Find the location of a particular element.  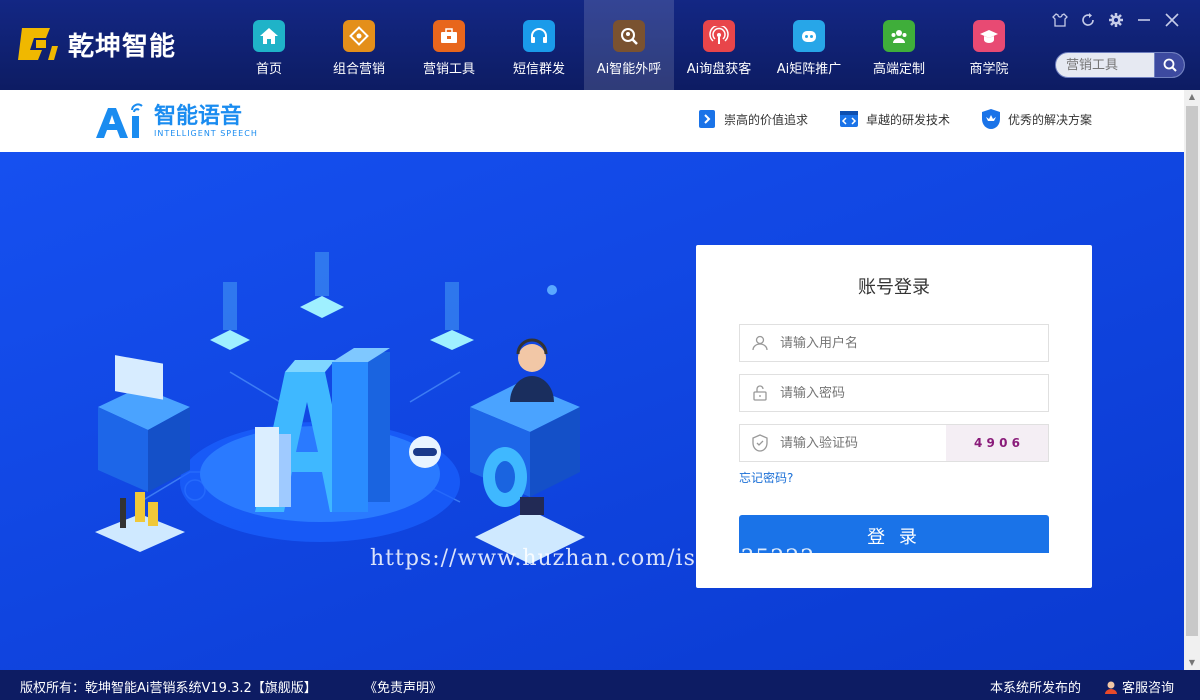

watermark-text: https://www.huzhan.com/ishop35222 is located at coordinates (593, 558).